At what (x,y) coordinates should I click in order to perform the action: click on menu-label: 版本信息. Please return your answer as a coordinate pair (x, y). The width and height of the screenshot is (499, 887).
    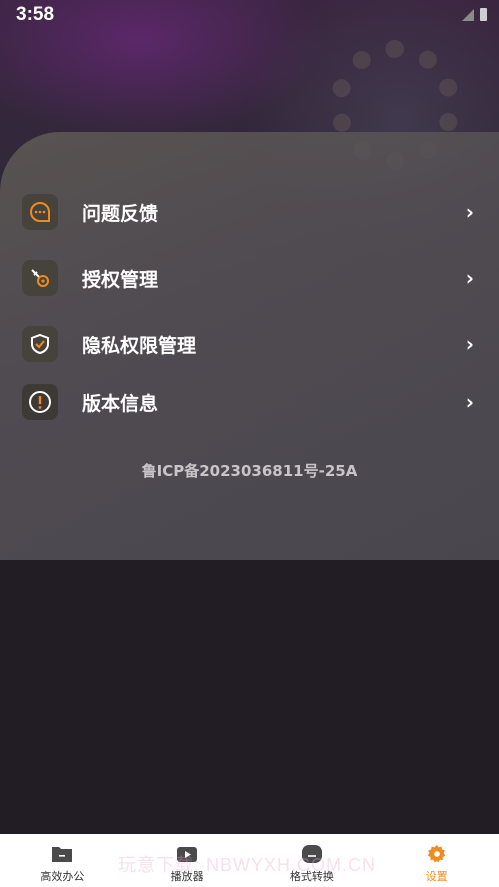
    Looking at the image, I should click on (120, 403).